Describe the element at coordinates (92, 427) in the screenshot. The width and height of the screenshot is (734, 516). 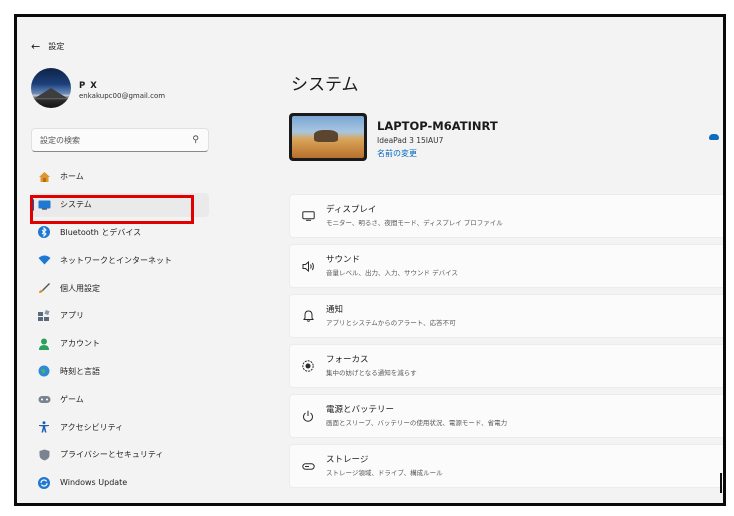
I see `sidebar-item-label: アクセシビリティ` at that location.